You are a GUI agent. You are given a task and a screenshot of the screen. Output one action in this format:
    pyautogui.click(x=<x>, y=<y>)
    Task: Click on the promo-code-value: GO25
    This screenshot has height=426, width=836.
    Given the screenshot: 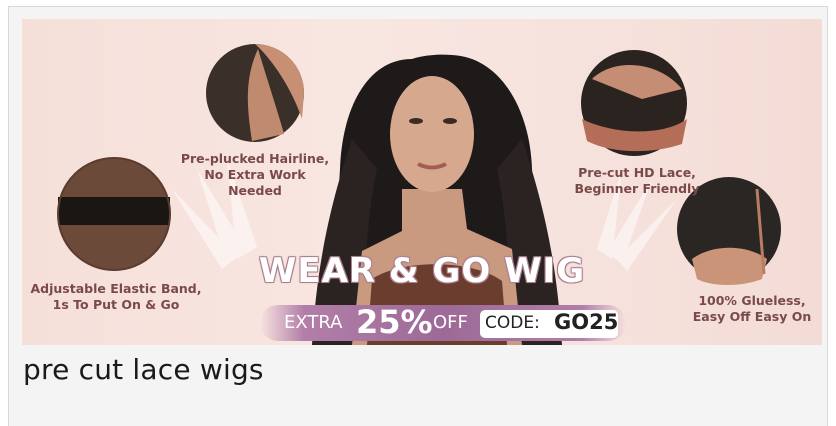 What is the action you would take?
    pyautogui.click(x=586, y=322)
    